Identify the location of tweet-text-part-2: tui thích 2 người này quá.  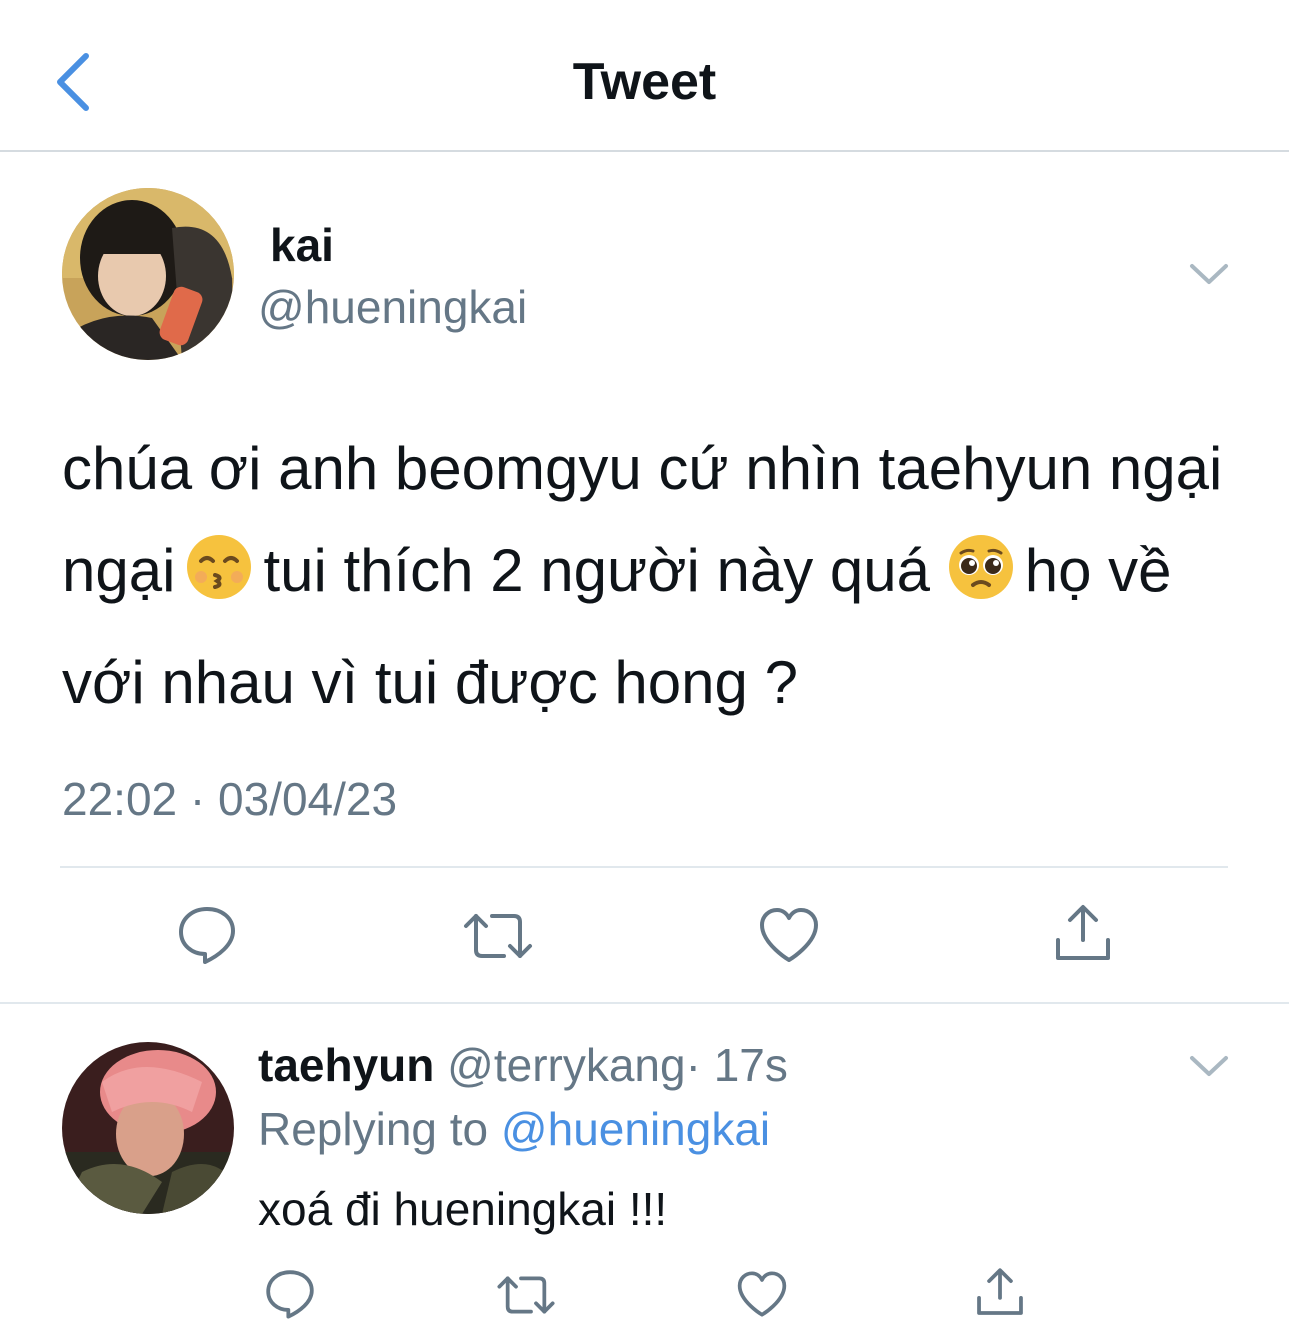
(597, 570).